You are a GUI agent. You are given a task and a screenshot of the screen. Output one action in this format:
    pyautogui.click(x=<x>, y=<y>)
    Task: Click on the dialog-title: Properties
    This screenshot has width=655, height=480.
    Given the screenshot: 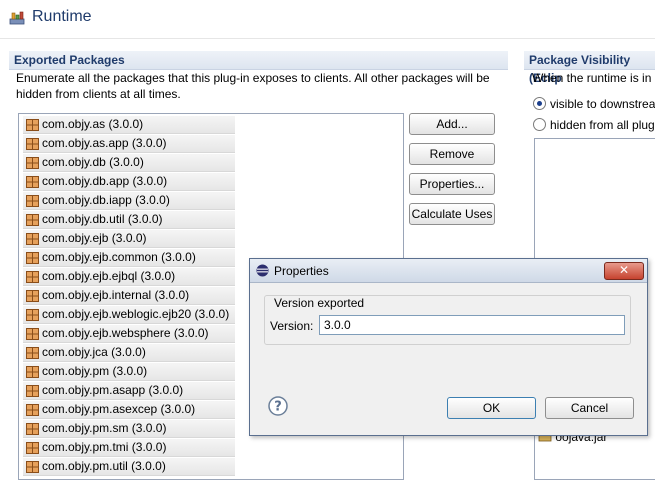 What is the action you would take?
    pyautogui.click(x=301, y=271)
    